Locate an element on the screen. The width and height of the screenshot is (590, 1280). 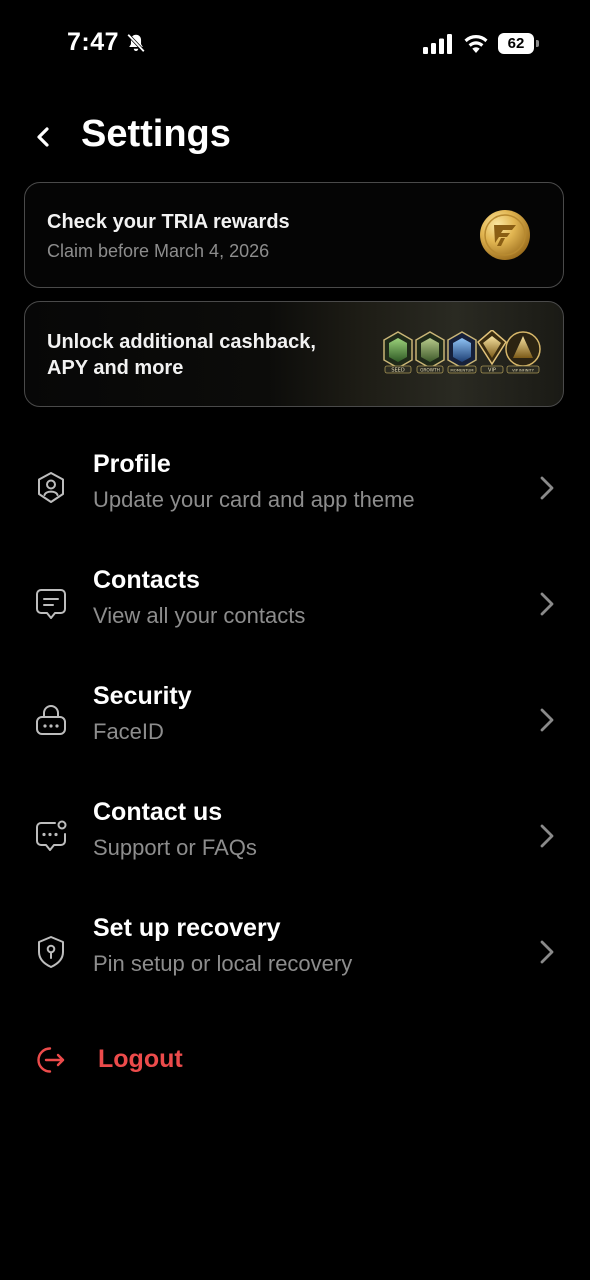
growth-badge: GROWTH is located at coordinates (430, 352).